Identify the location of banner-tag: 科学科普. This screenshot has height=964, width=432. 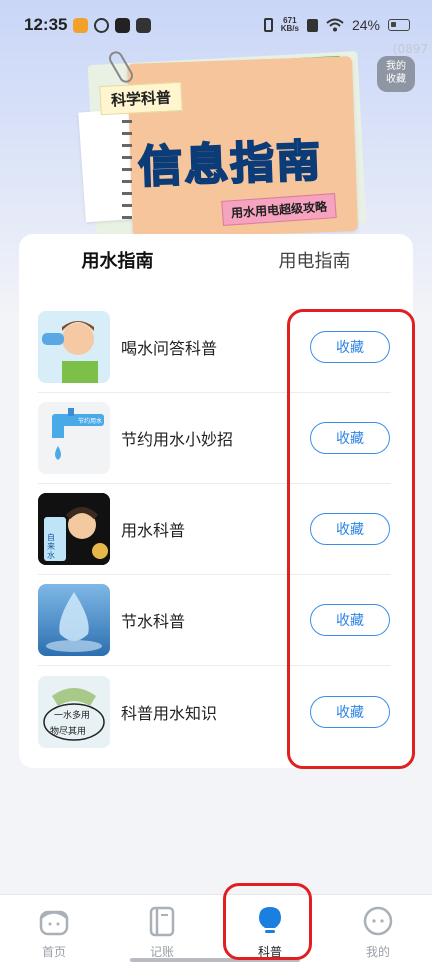
(141, 98).